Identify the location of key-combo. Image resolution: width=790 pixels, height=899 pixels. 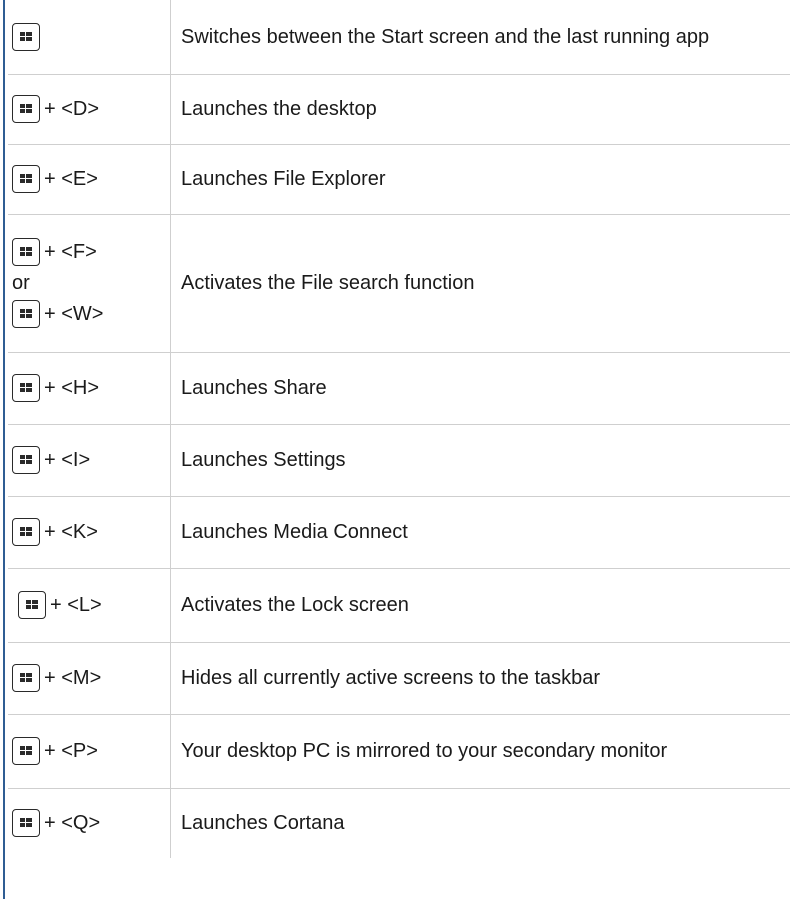
(91, 36).